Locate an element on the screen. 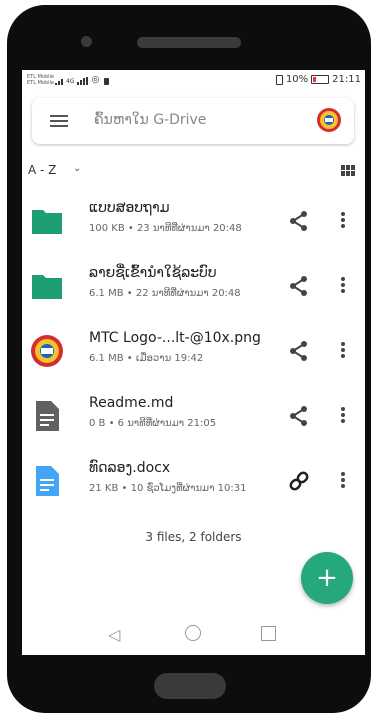  carrier-labels: ETL Mobile ETL Mobile is located at coordinates (40, 80).